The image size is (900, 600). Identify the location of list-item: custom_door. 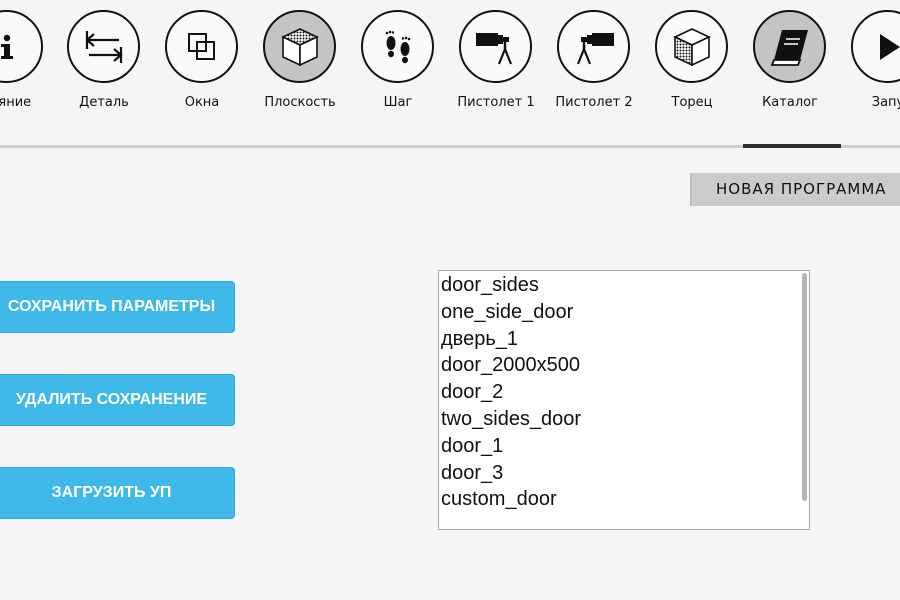
(624, 499).